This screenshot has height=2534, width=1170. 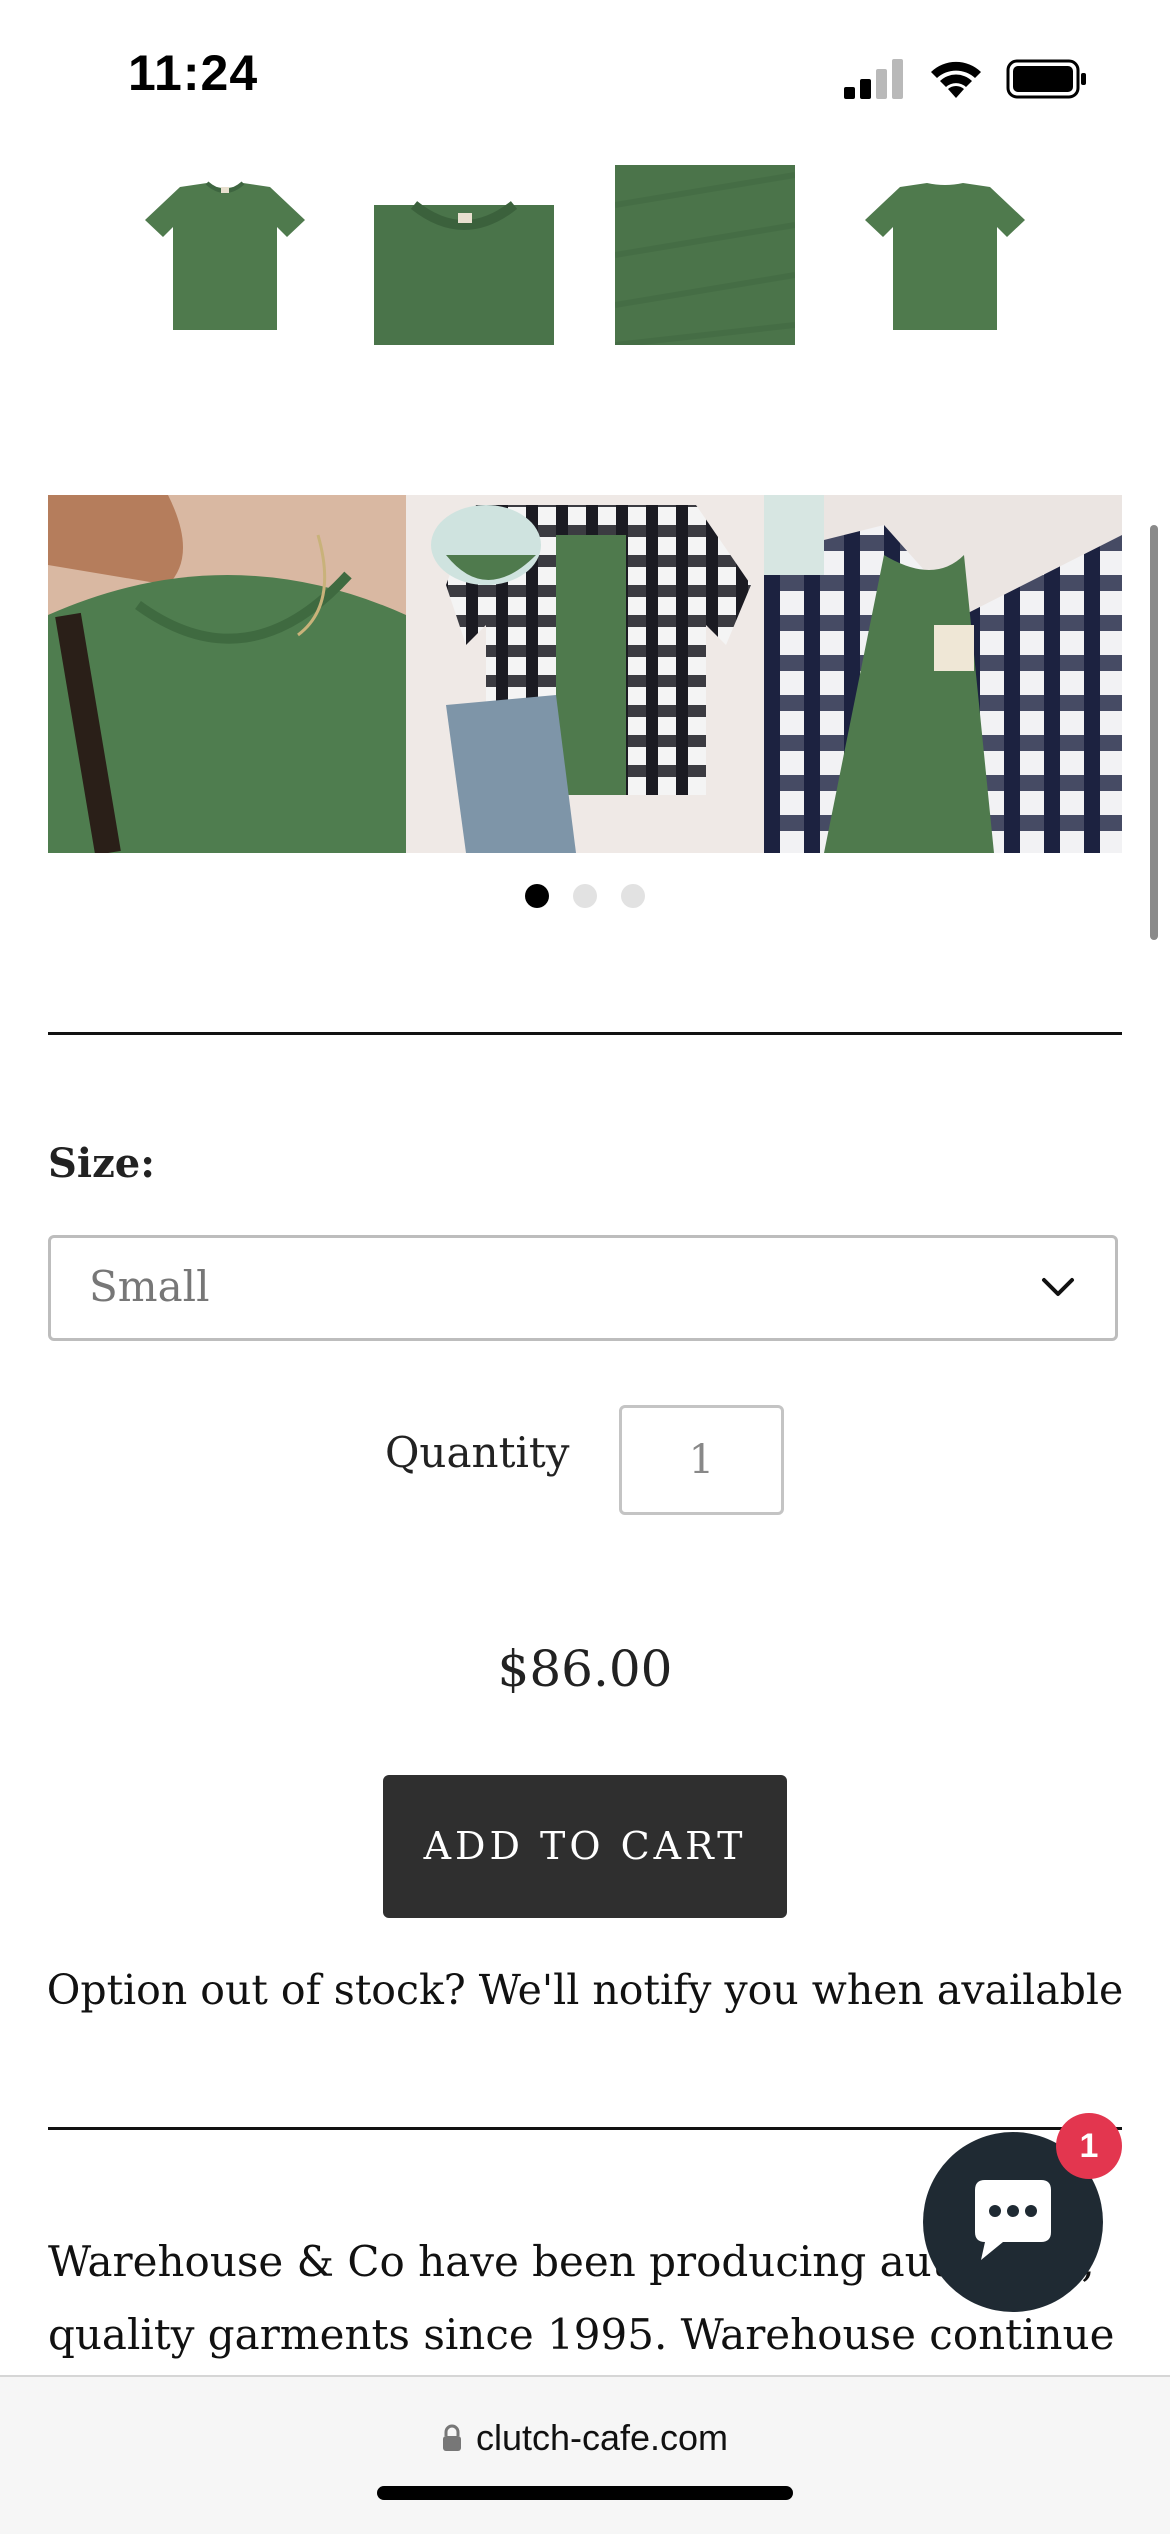 What do you see at coordinates (585, 2128) in the screenshot?
I see `divider-bottom` at bounding box center [585, 2128].